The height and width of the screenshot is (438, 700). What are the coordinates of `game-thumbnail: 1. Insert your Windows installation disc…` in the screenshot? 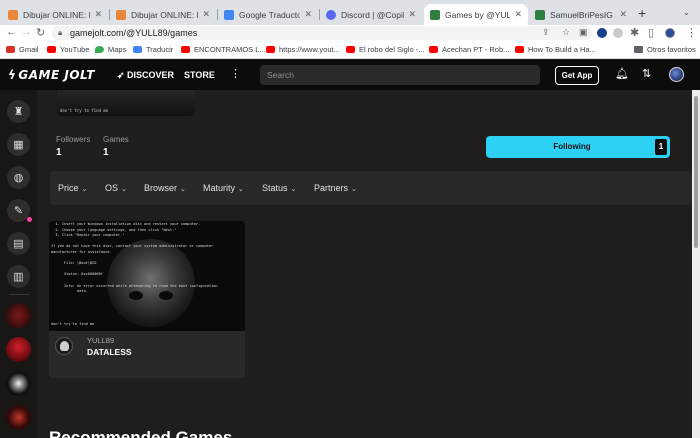 It's located at (147, 276).